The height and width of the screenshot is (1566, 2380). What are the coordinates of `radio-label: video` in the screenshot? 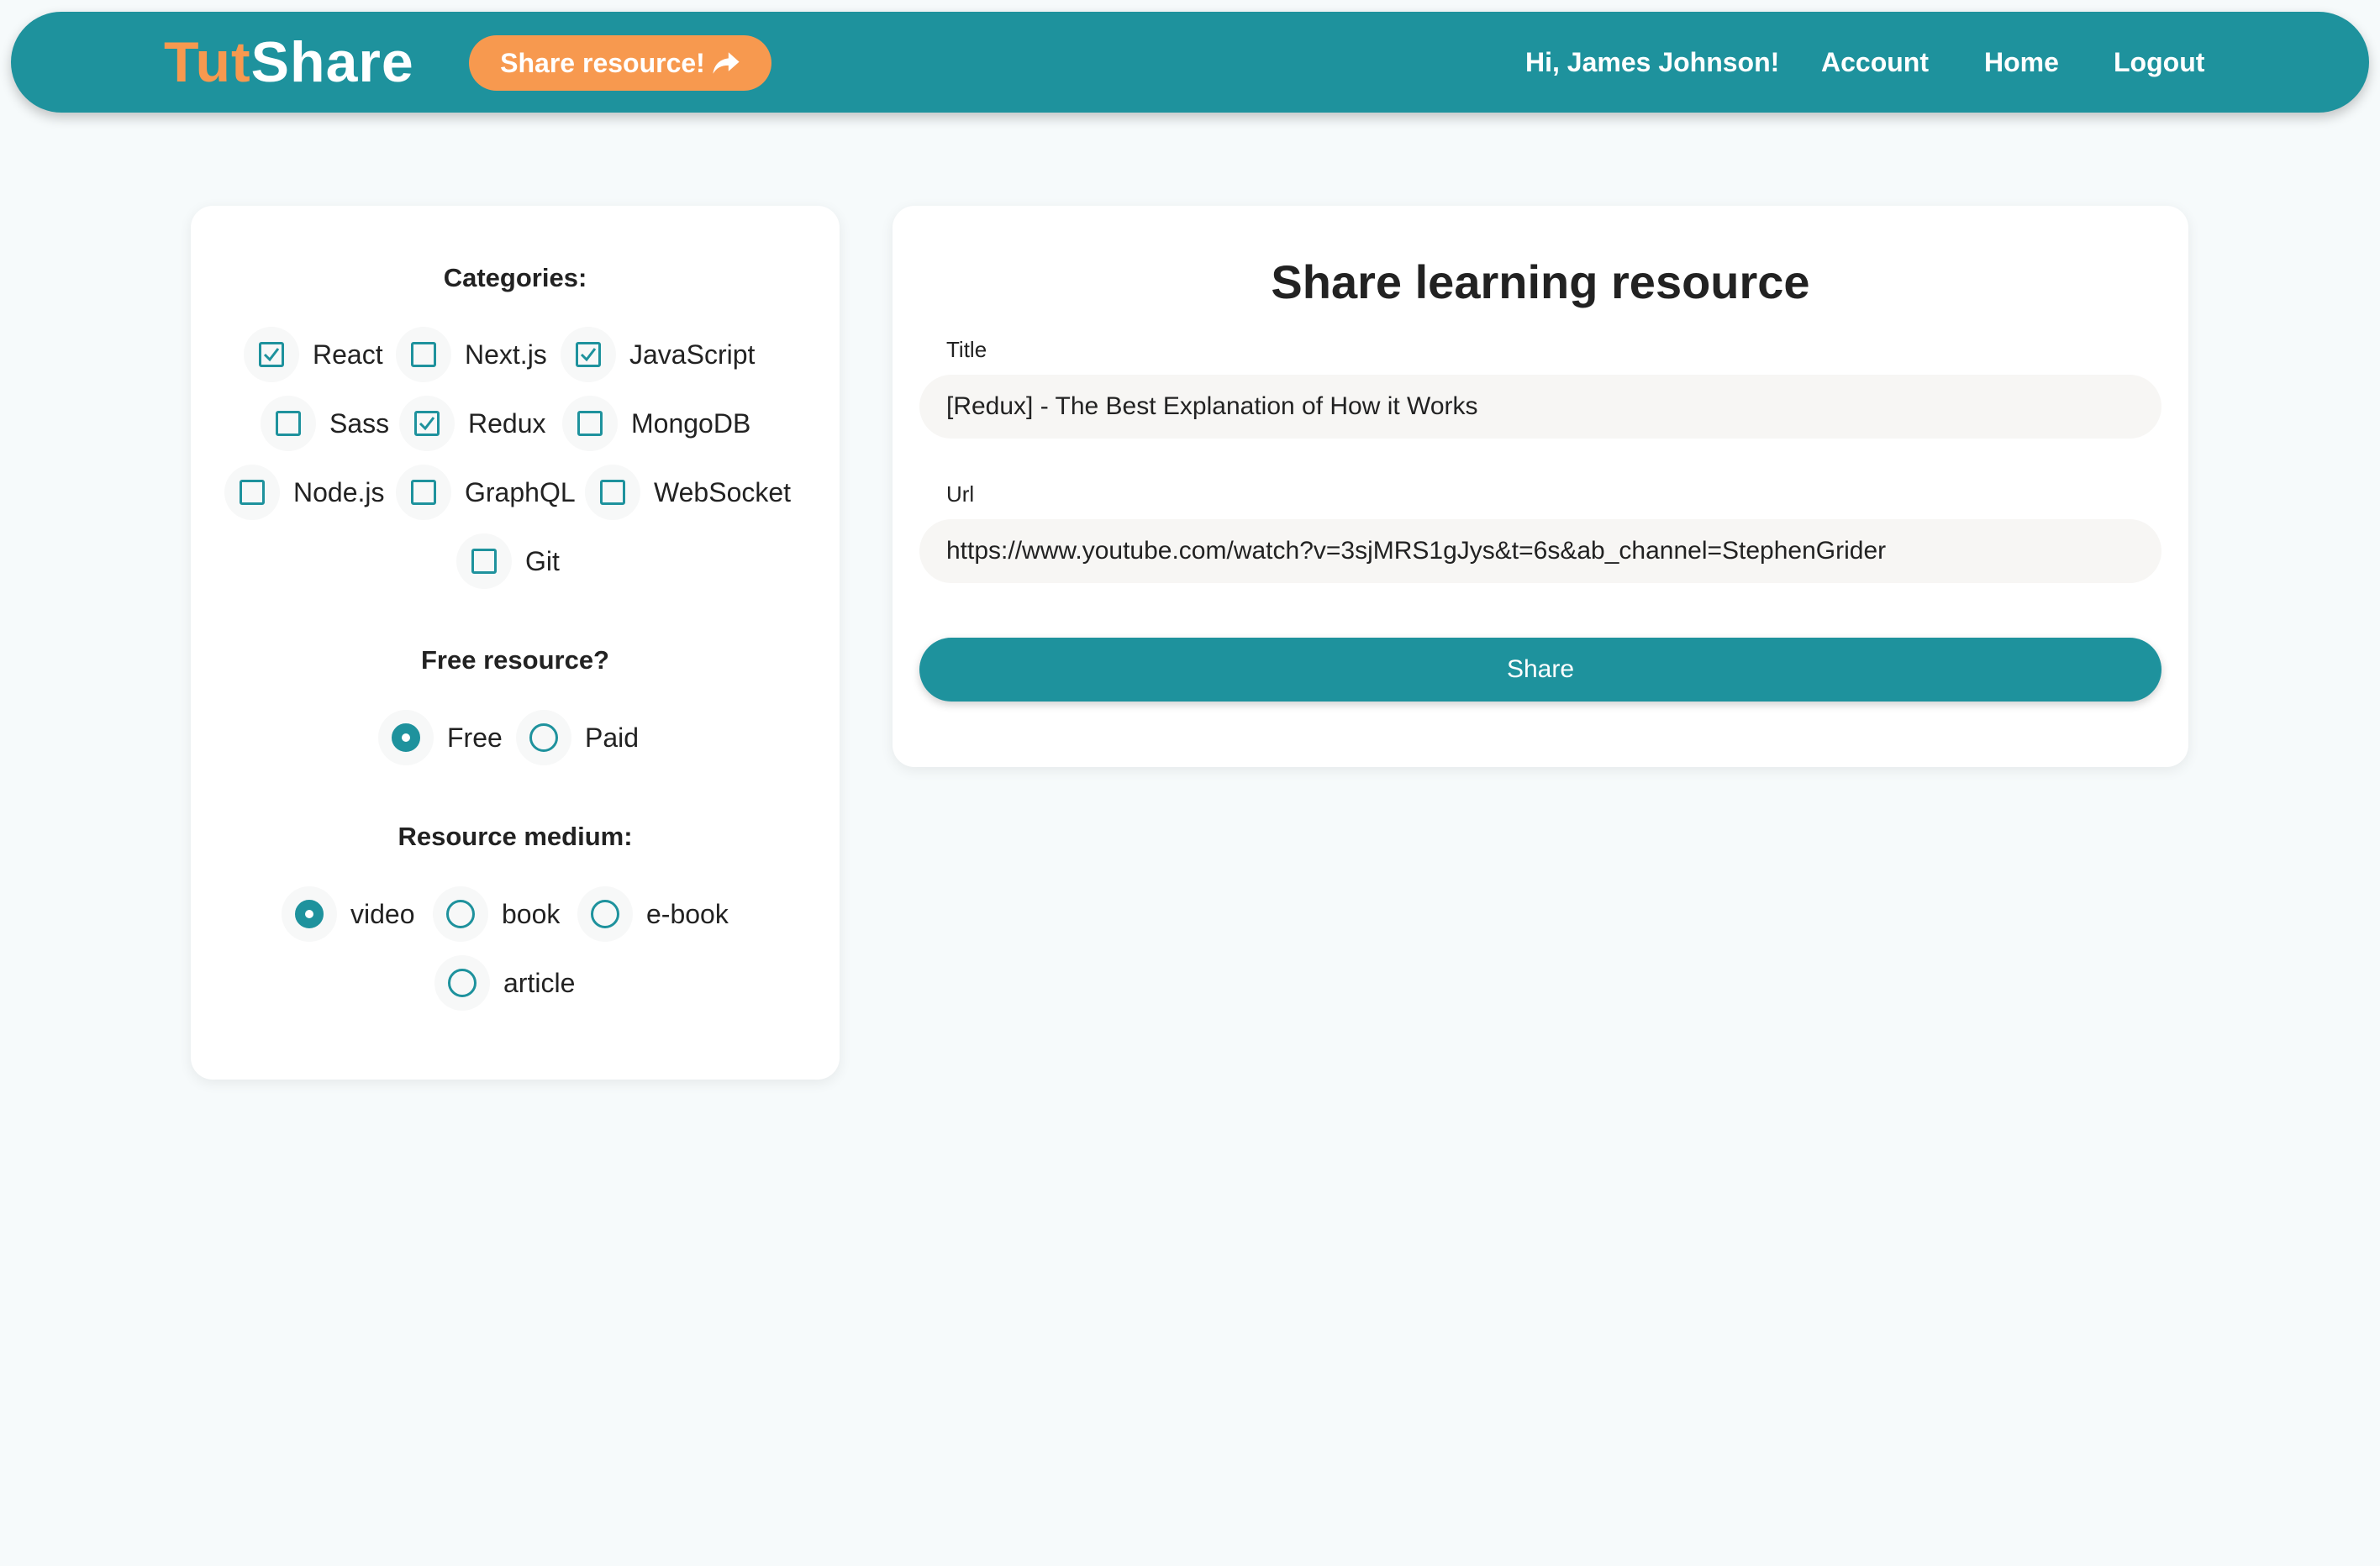 It's located at (383, 913).